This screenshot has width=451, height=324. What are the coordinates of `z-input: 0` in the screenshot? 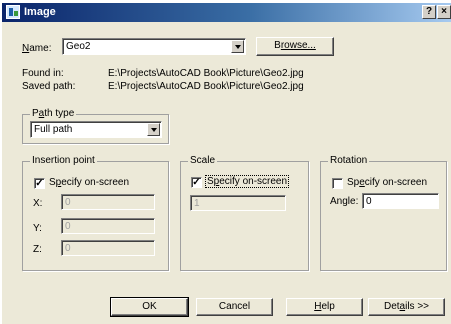 It's located at (108, 248).